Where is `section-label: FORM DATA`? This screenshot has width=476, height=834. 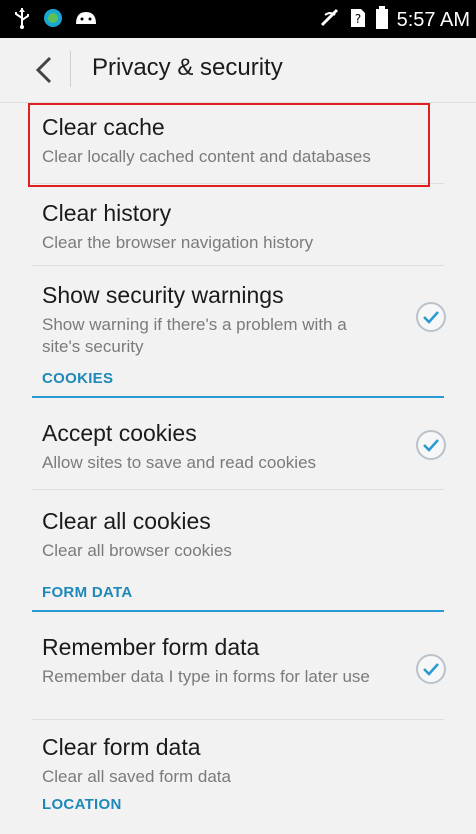 section-label: FORM DATA is located at coordinates (87, 592).